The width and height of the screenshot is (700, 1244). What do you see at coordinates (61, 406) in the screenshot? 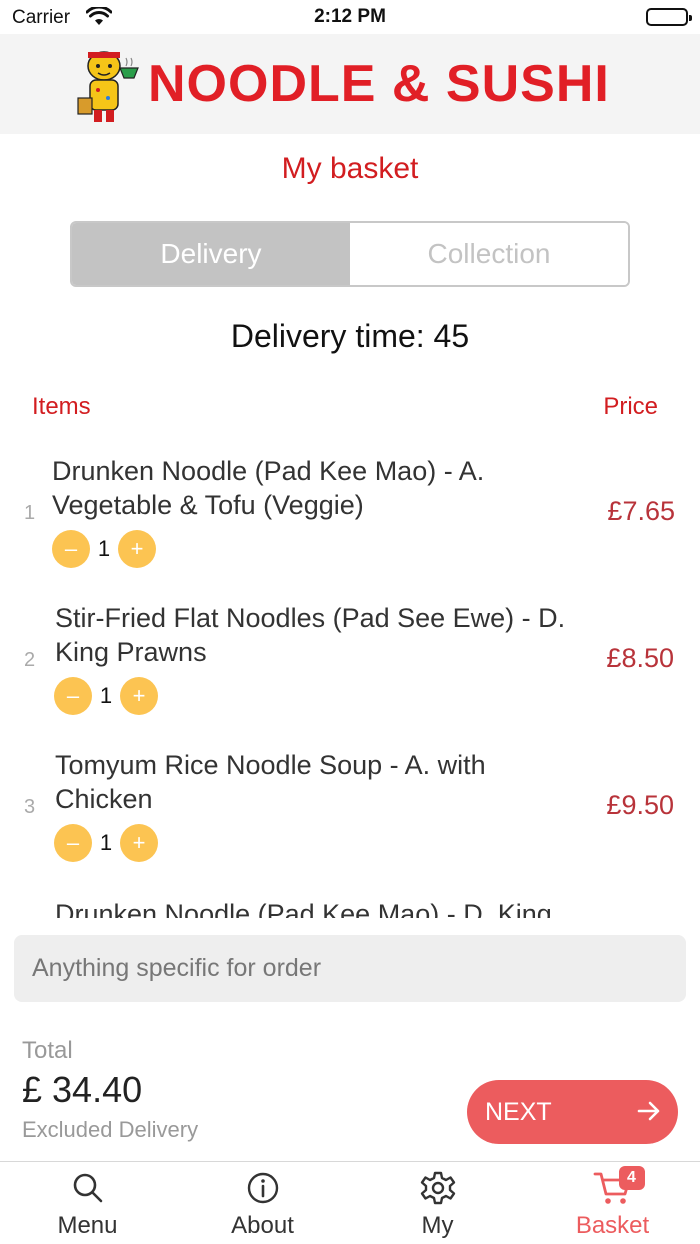
I see `items-column-header: Items` at bounding box center [61, 406].